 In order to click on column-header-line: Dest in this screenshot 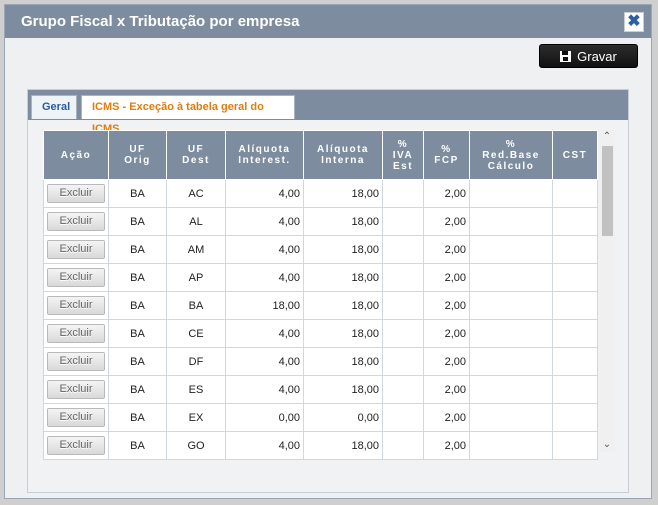, I will do `click(196, 160)`.